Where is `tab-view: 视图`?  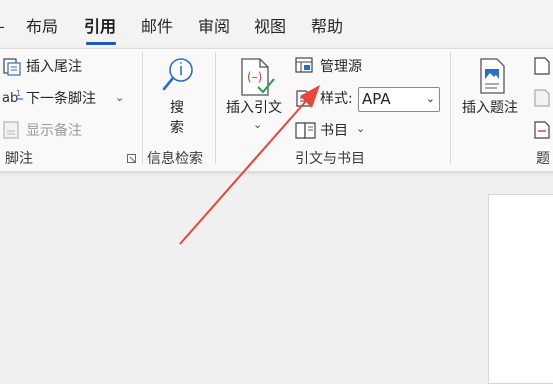 tab-view: 视图 is located at coordinates (270, 27).